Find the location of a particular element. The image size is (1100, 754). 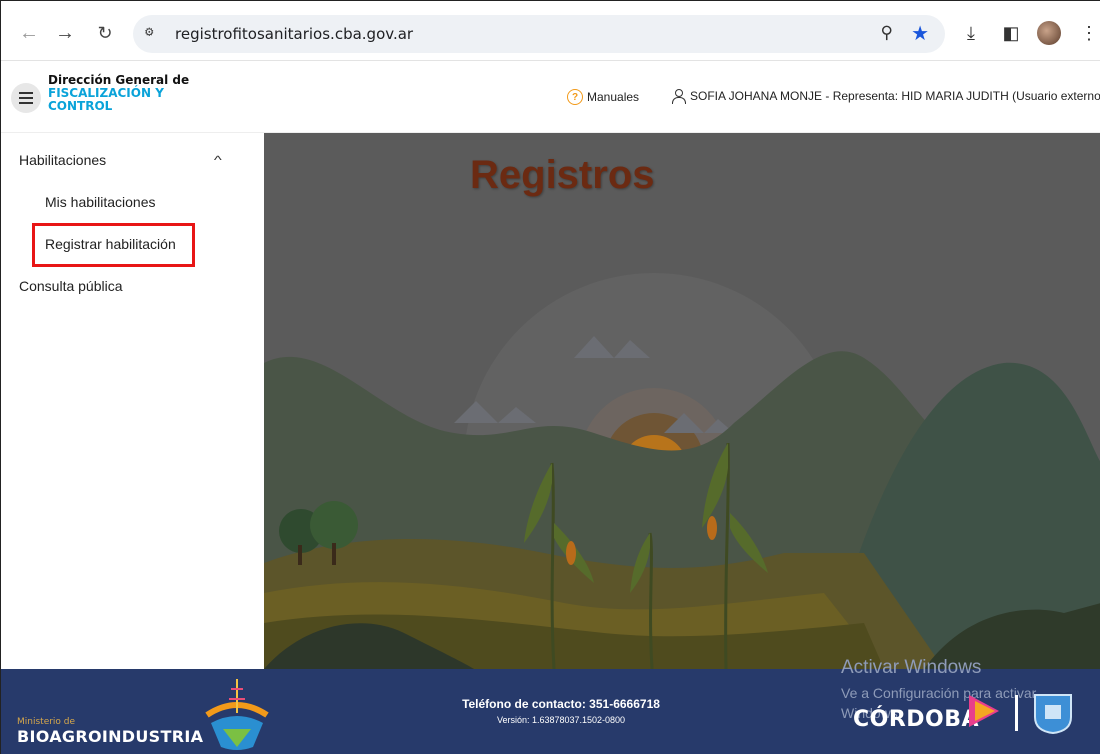

contact-phone: Teléfono de contacto: 351-6666718 is located at coordinates (561, 704).